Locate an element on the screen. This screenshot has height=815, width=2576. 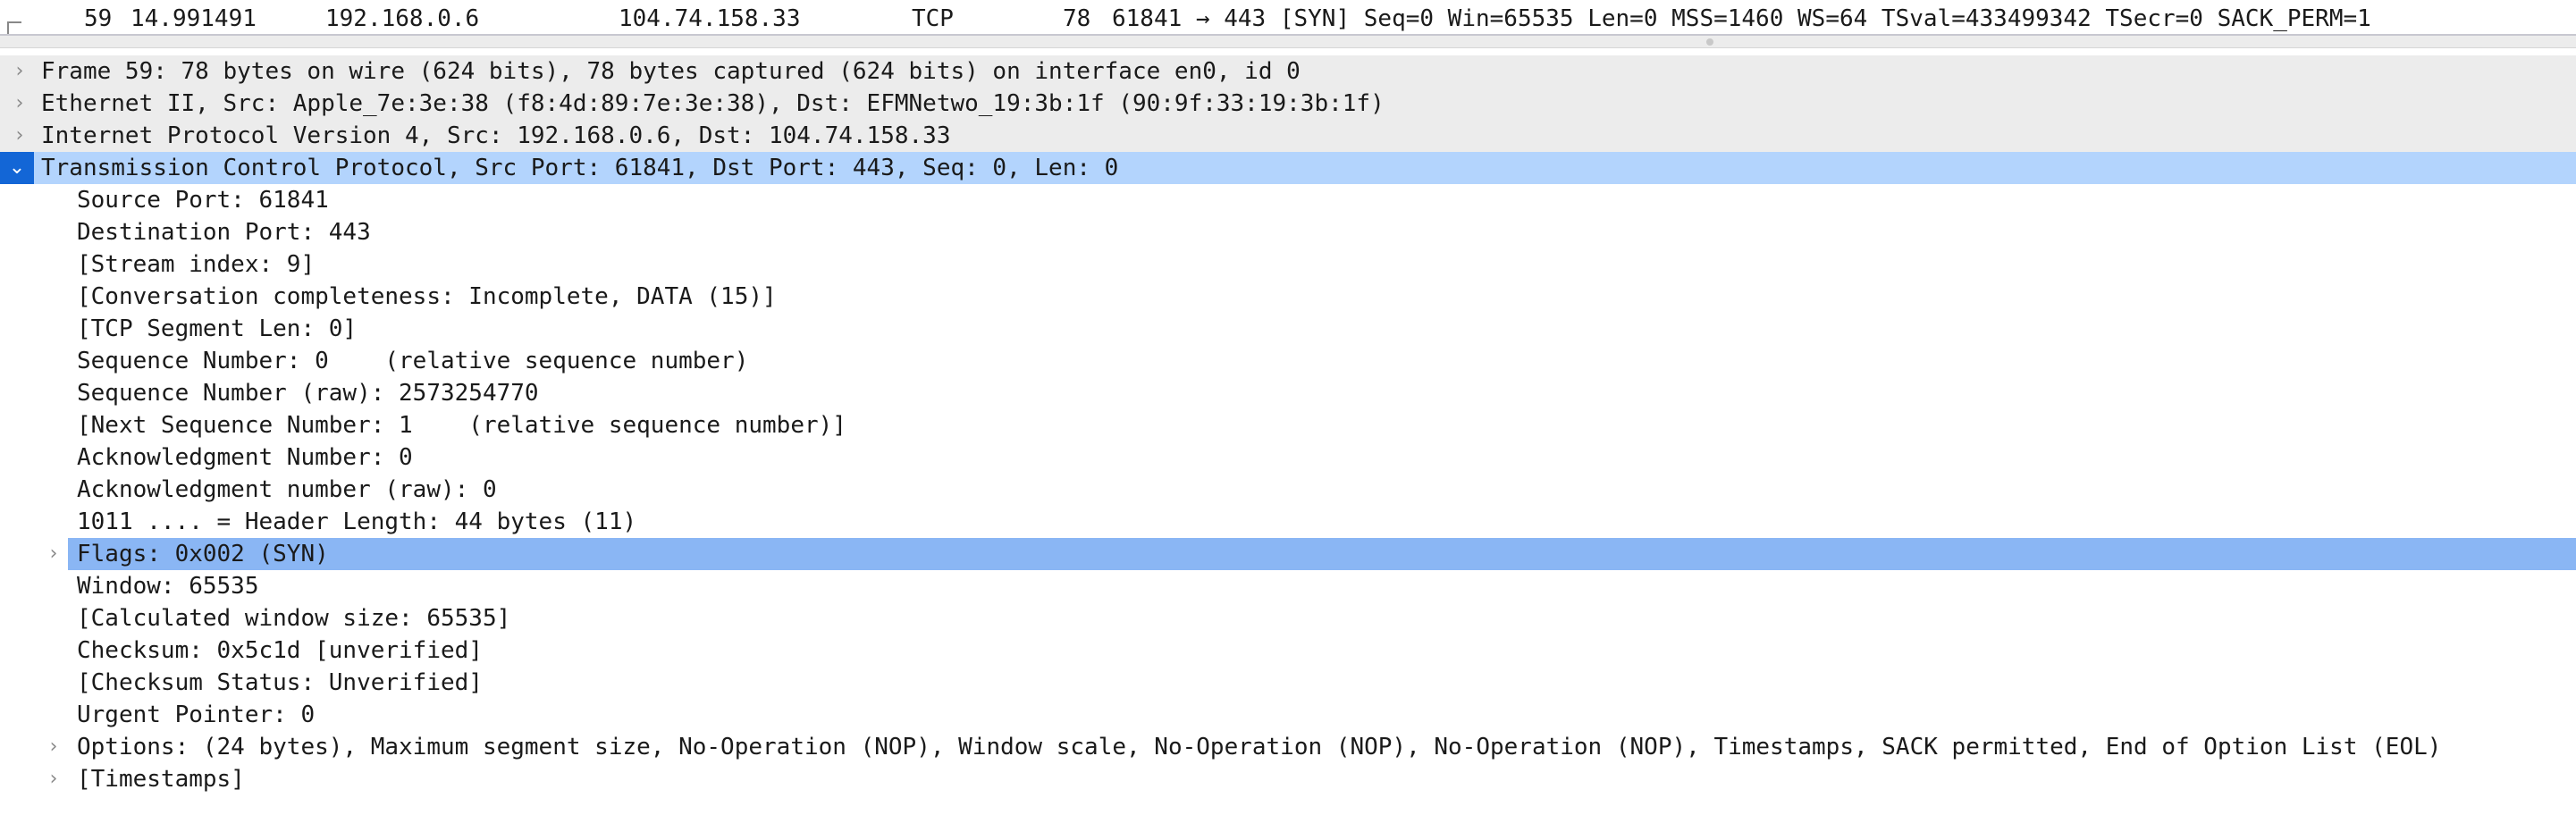
row-marker-icon is located at coordinates (14, 27).